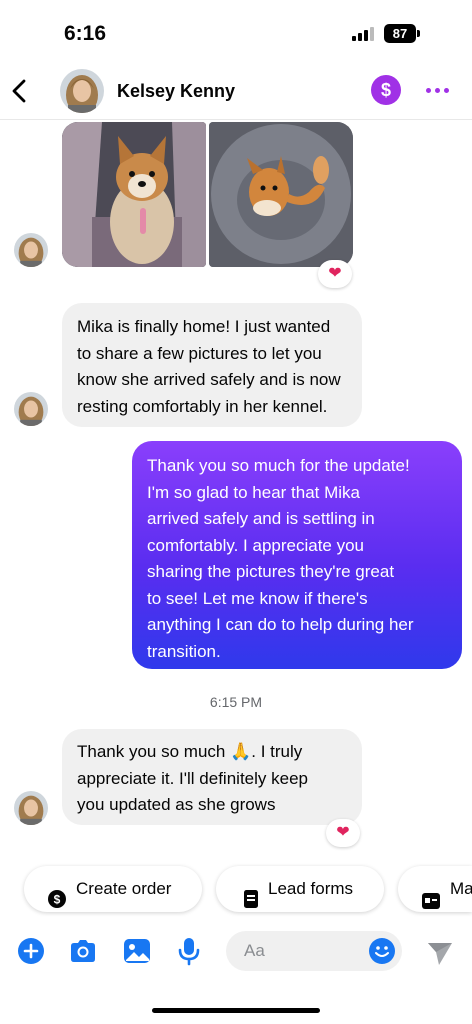 The image size is (472, 1024). Describe the element at coordinates (311, 888) in the screenshot. I see `chip-label: Lead forms` at that location.